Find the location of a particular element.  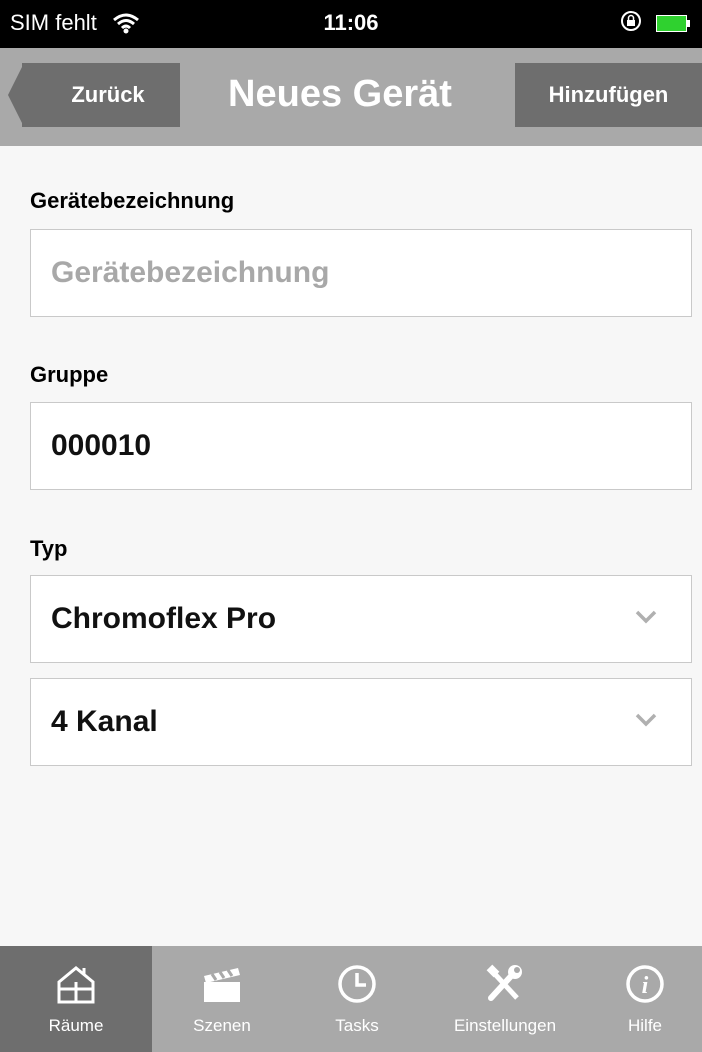

tab-hilfe: i Hilfe is located at coordinates (645, 999).